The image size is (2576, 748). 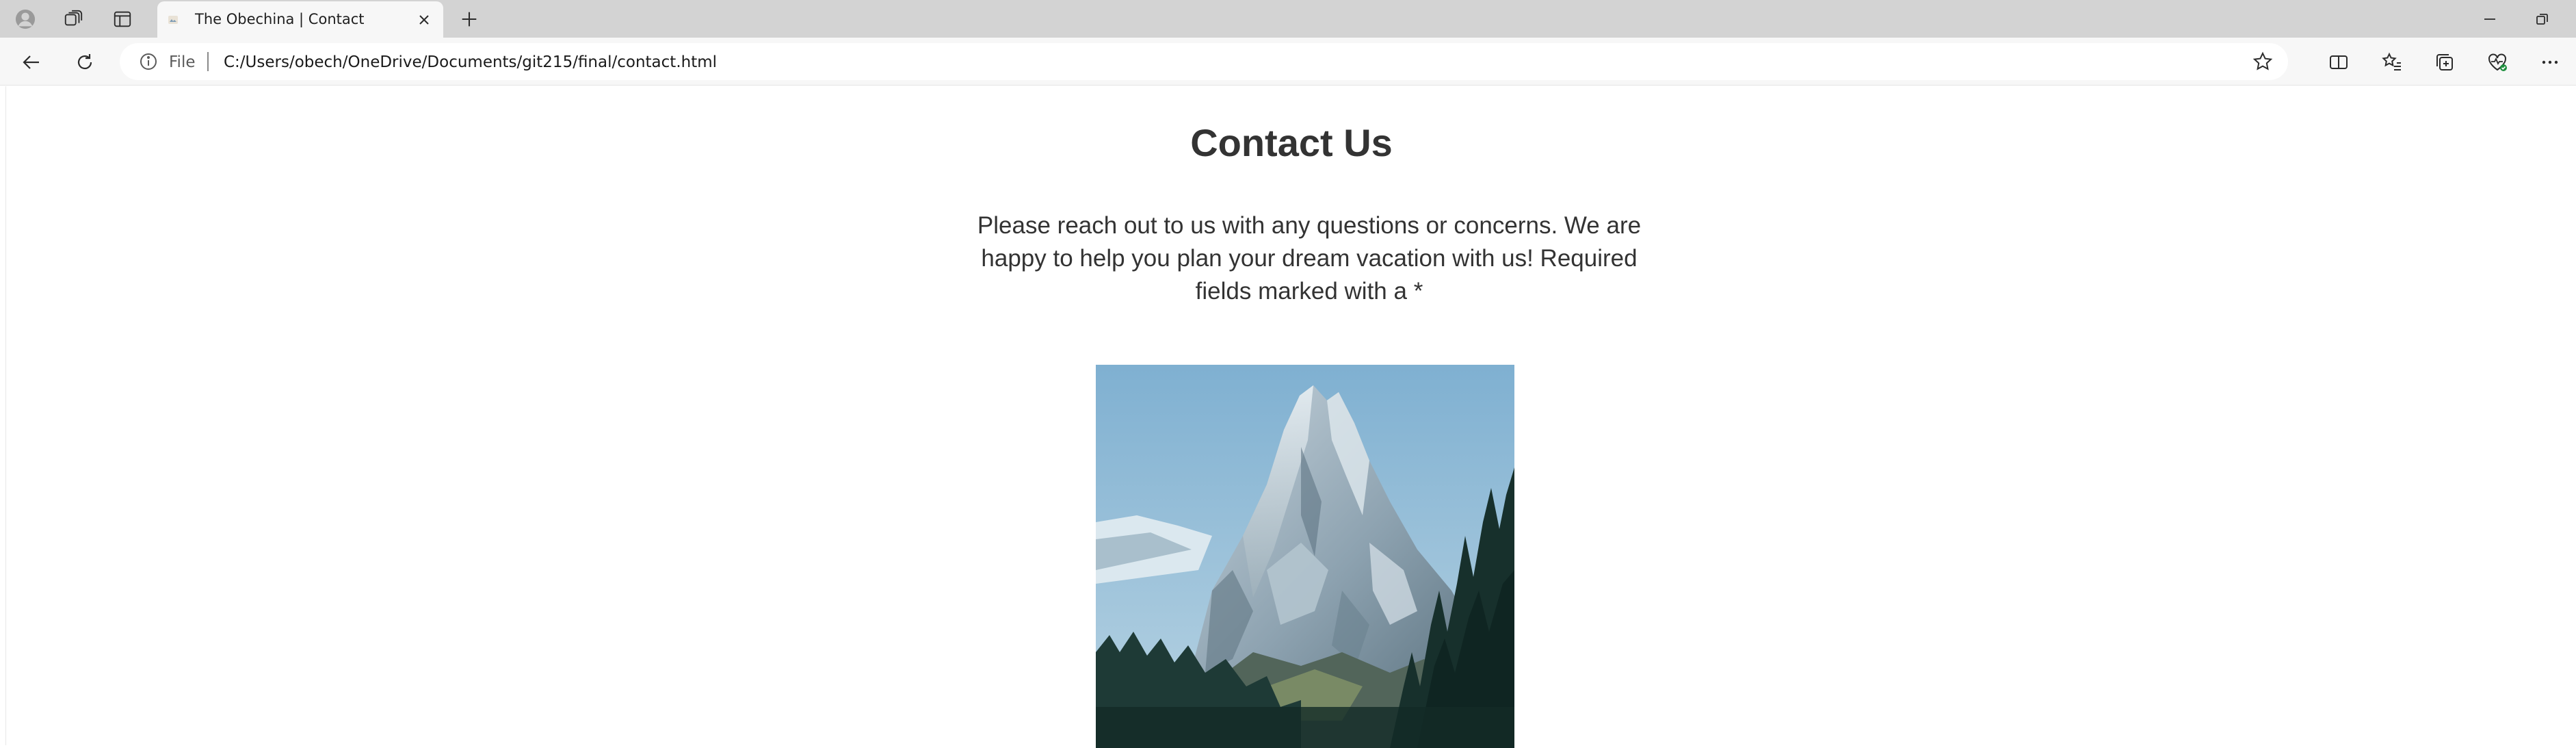 I want to click on tab-active: The Obechina | Contact, so click(x=300, y=19).